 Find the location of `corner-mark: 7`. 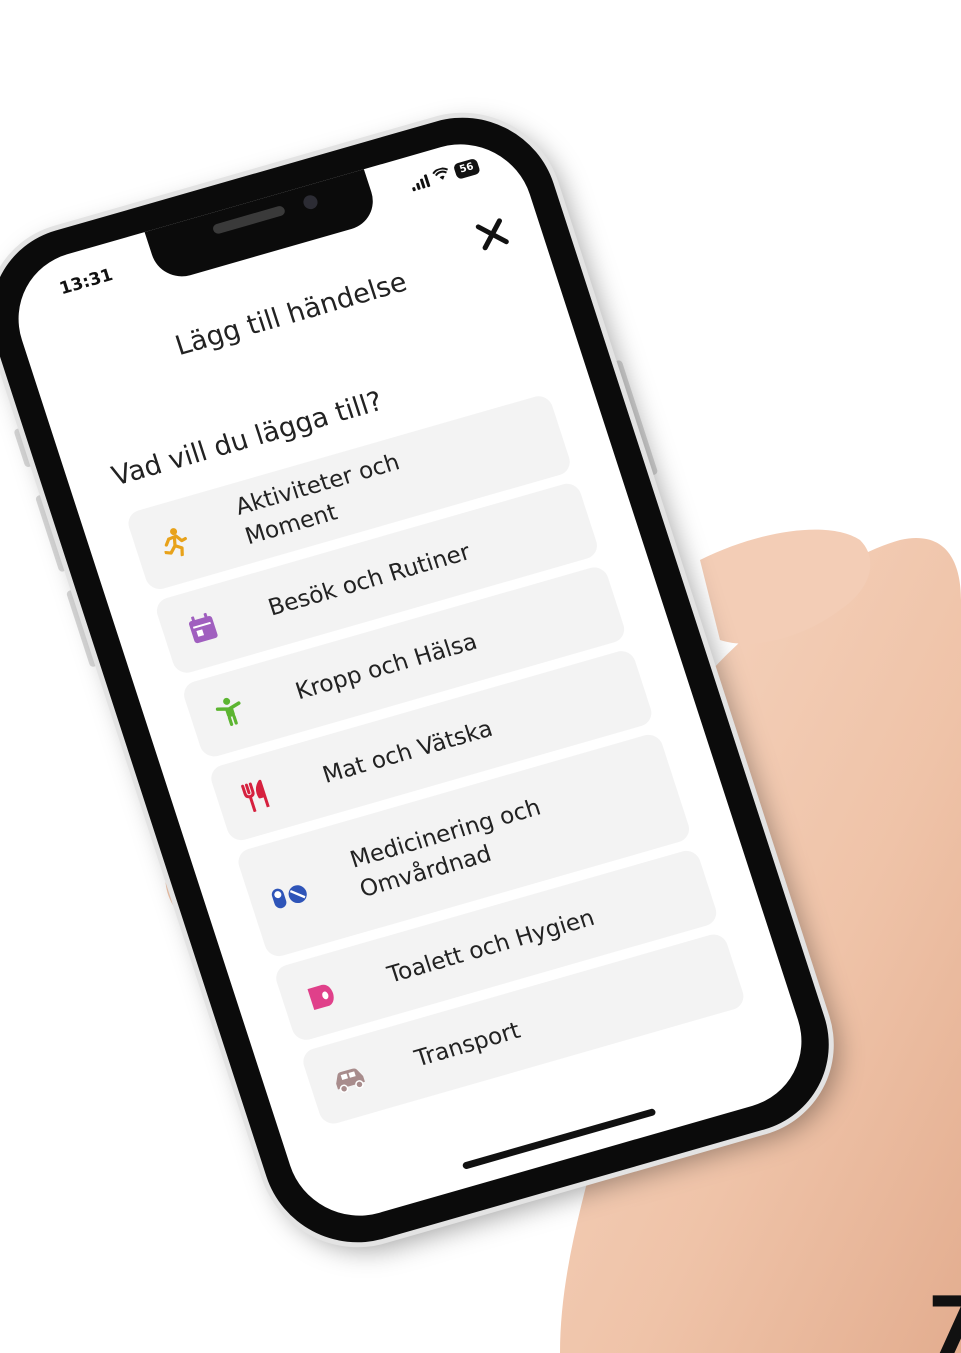

corner-mark: 7 is located at coordinates (944, 1316).